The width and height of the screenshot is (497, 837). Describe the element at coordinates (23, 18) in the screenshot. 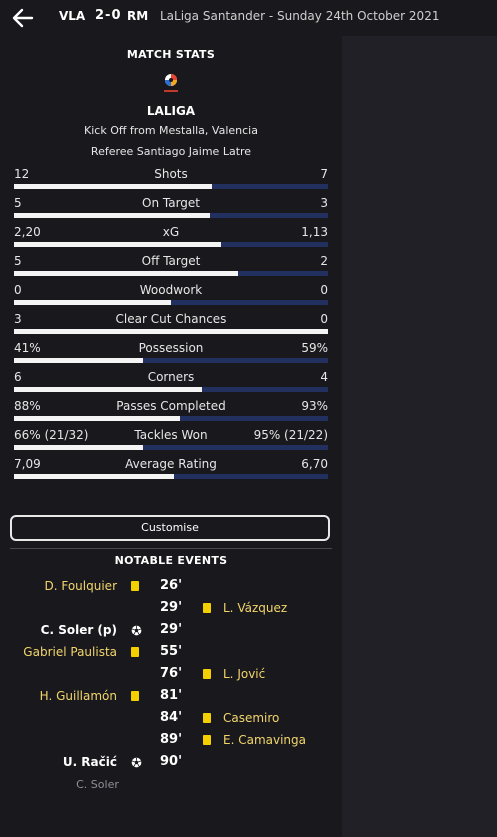

I see `back-arrow-icon` at that location.